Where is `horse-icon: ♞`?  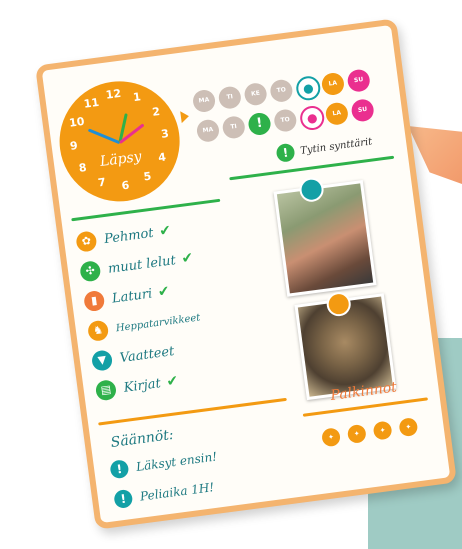
horse-icon: ♞ is located at coordinates (98, 331).